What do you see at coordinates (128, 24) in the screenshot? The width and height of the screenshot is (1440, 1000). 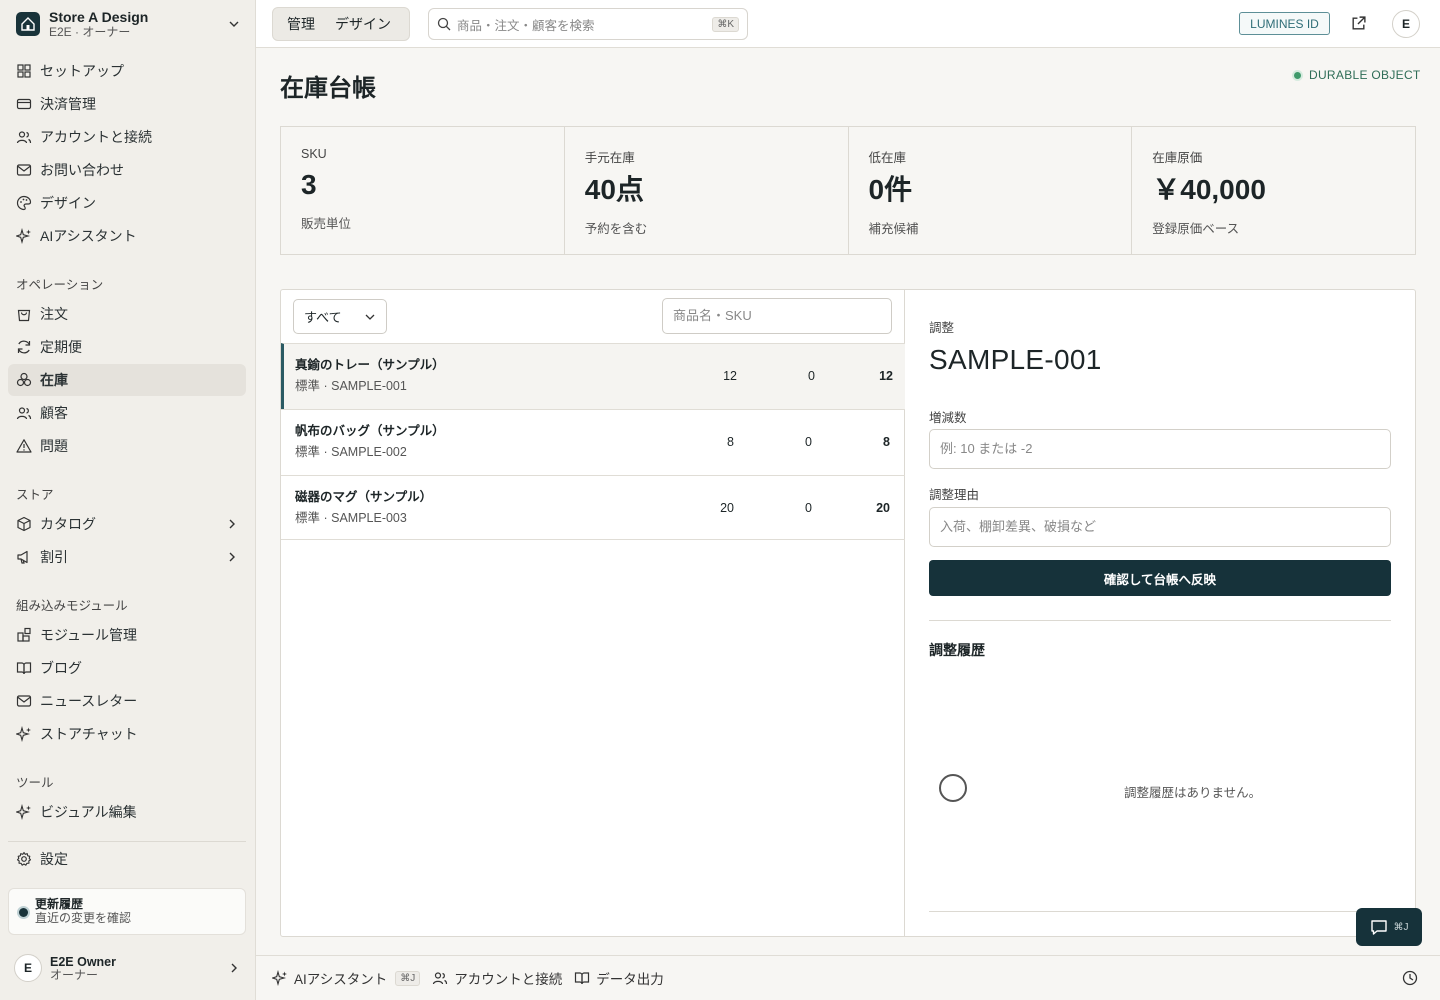 I see `store-switcher: Store A Design E2E · オーナー` at bounding box center [128, 24].